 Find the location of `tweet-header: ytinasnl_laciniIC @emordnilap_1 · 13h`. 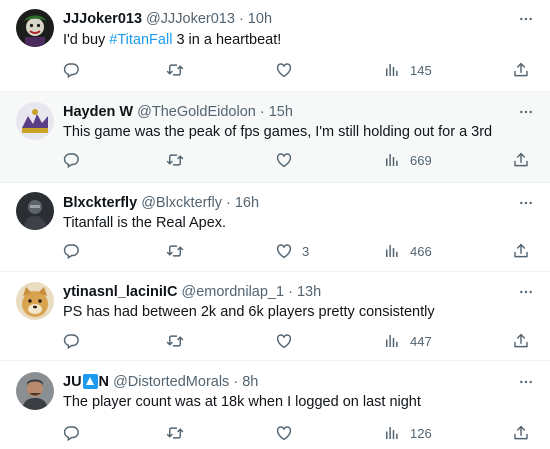

tweet-header: ytinasnl_laciniIC @emordnilap_1 · 13h is located at coordinates (286, 292).